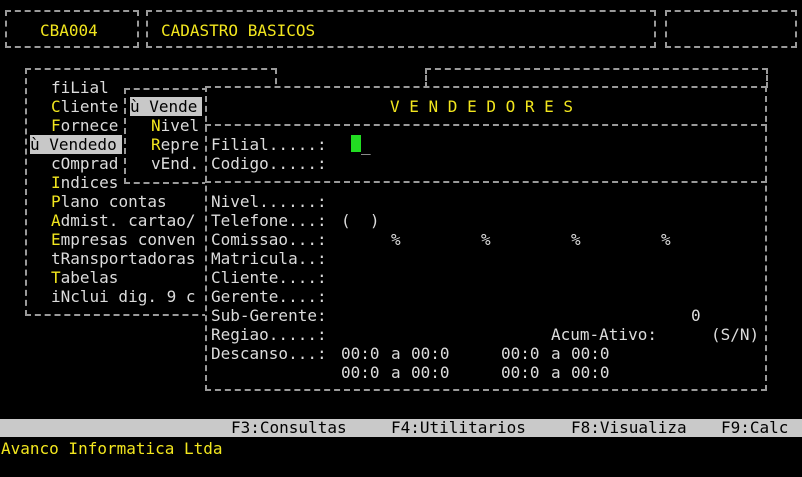 The height and width of the screenshot is (477, 802). What do you see at coordinates (735, 334) in the screenshot?
I see `acum-ativo-hint: (S/N)` at bounding box center [735, 334].